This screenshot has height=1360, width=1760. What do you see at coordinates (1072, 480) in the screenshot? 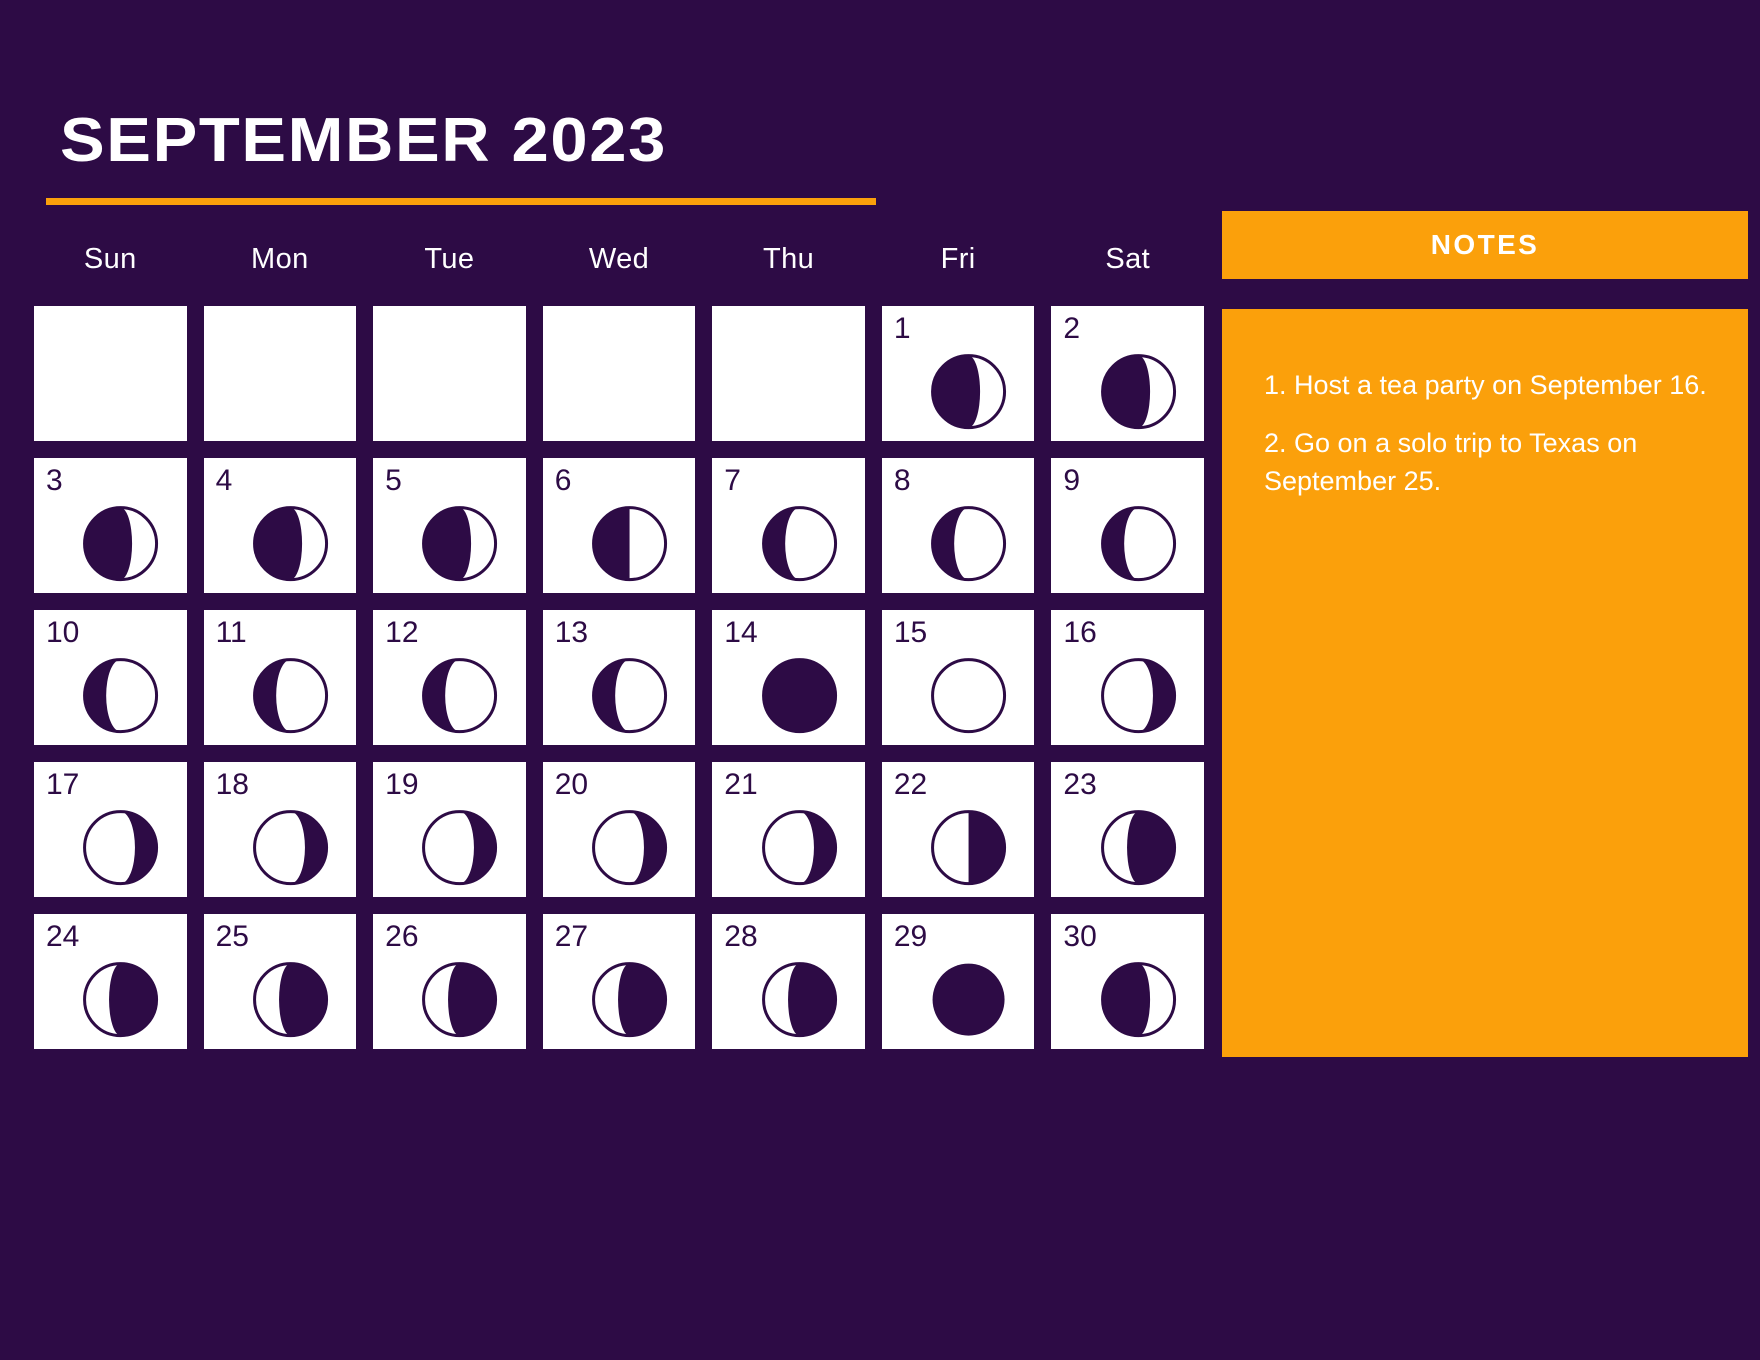
I see `day-number: 9` at bounding box center [1072, 480].